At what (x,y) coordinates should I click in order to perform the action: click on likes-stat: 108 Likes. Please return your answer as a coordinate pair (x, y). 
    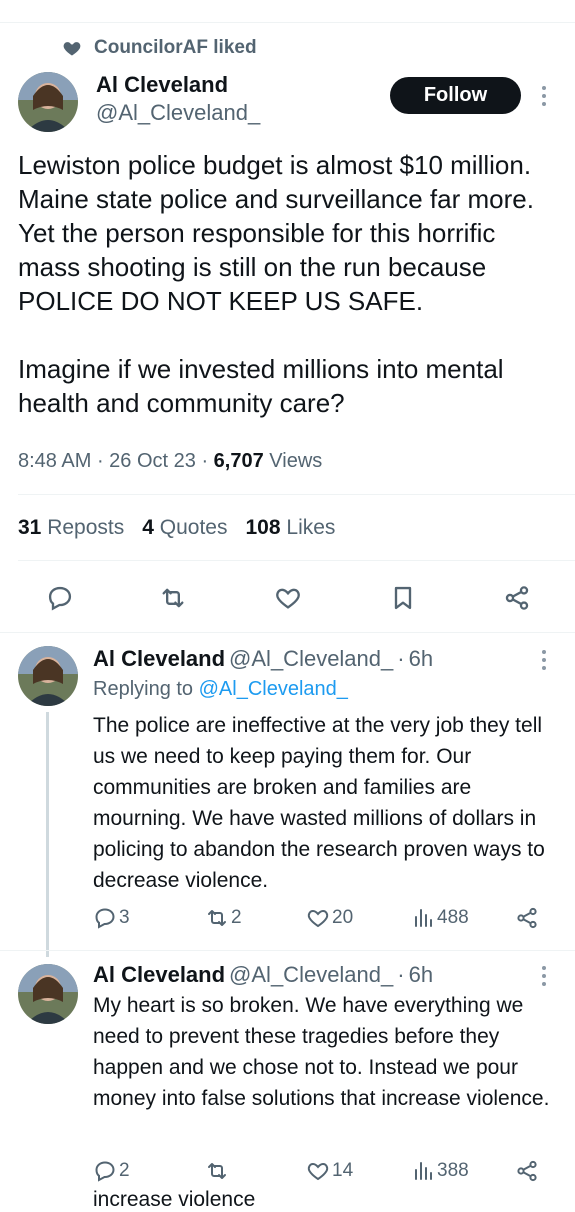
    Looking at the image, I should click on (291, 528).